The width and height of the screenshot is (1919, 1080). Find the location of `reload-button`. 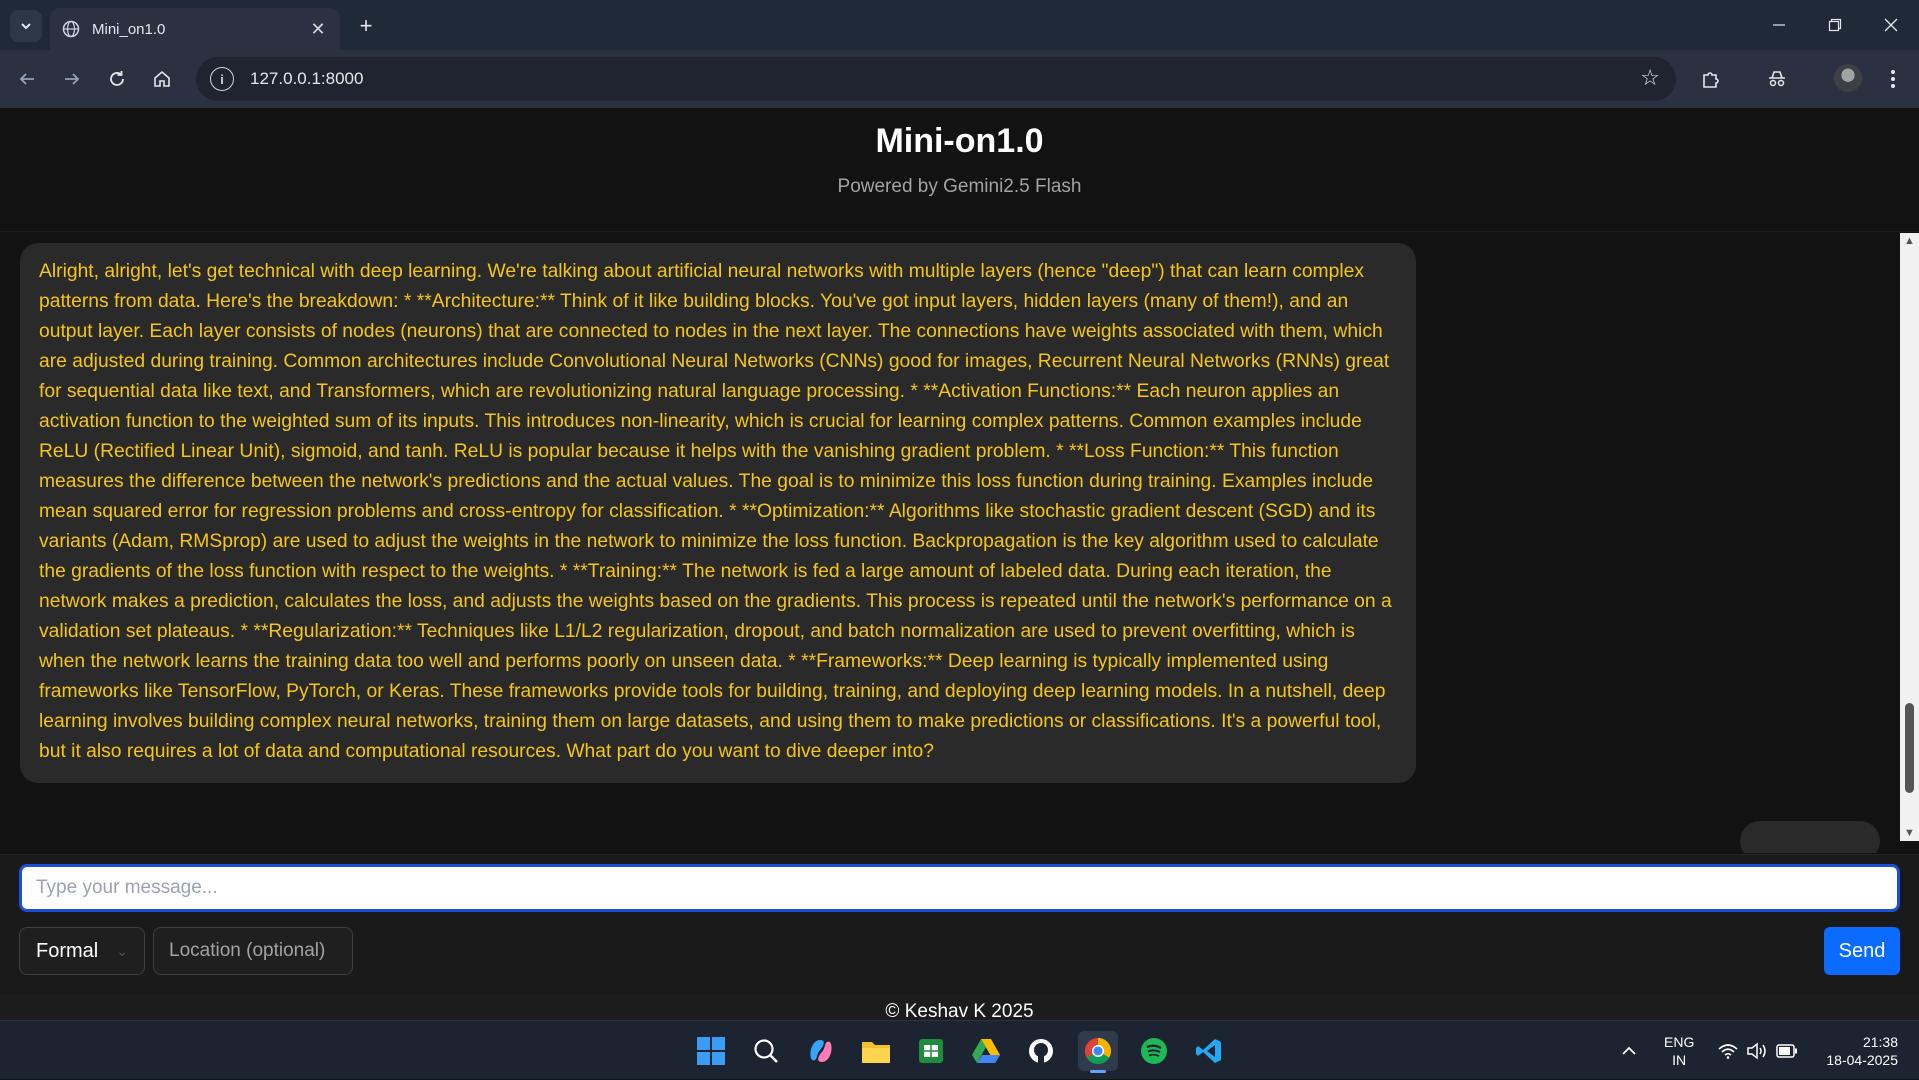

reload-button is located at coordinates (117, 79).